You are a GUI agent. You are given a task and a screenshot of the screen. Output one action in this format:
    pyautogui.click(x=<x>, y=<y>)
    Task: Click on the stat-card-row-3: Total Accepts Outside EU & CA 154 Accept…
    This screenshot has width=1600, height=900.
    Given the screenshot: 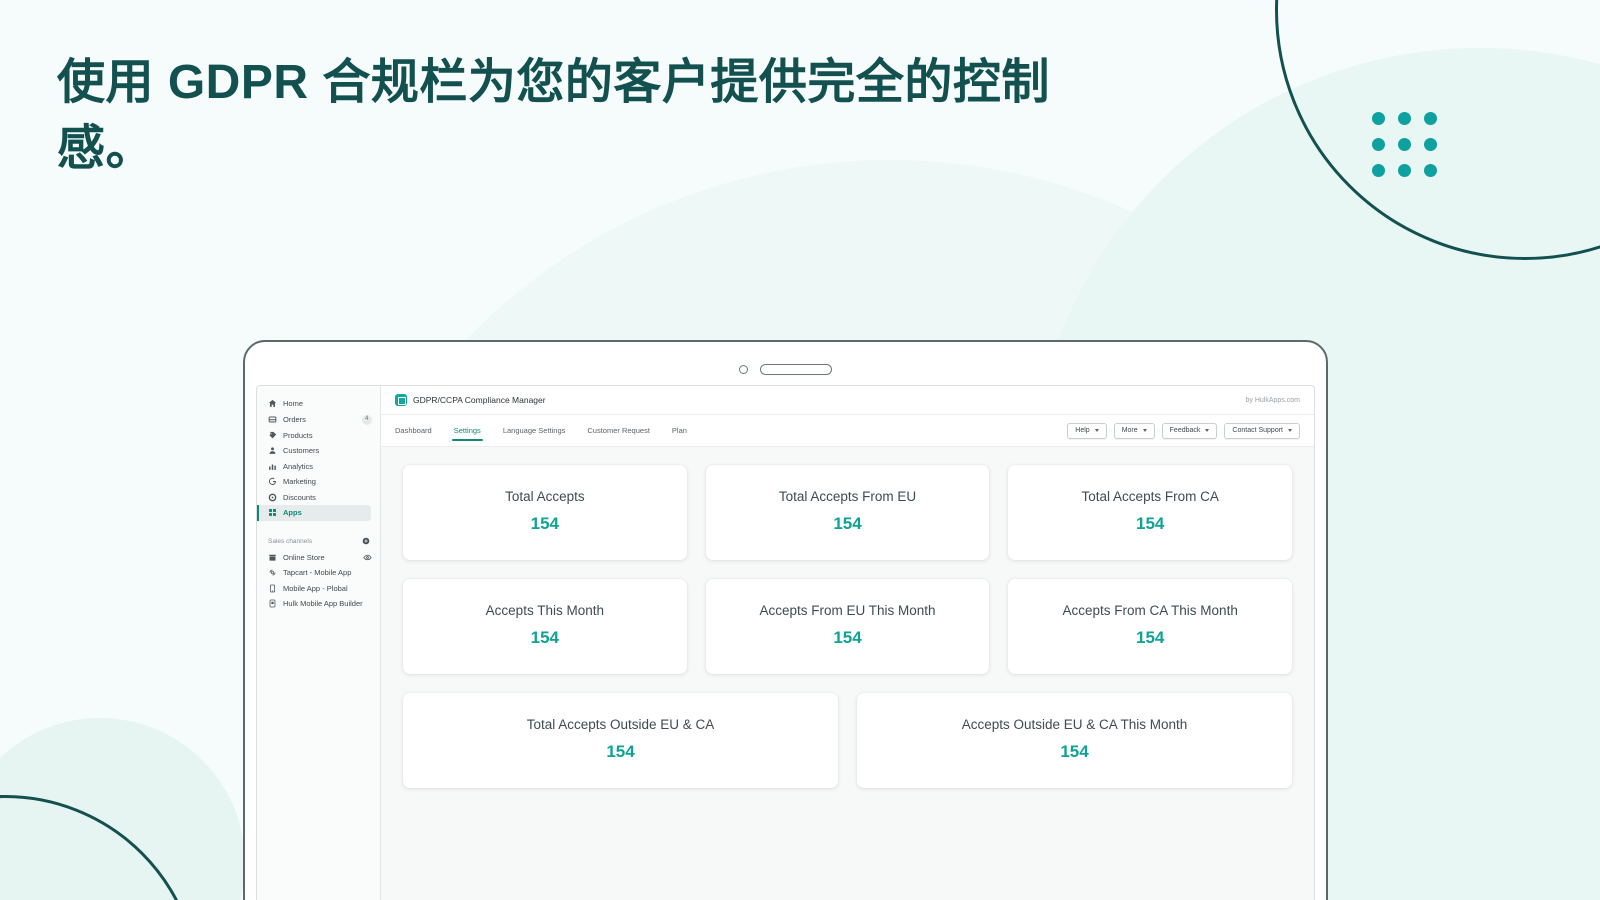 What is the action you would take?
    pyautogui.click(x=847, y=740)
    